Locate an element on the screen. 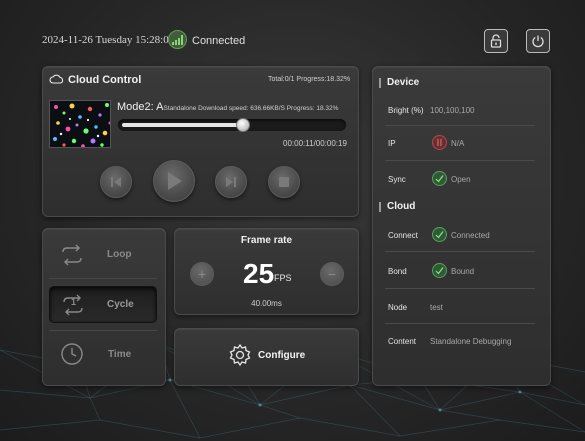 This screenshot has width=585, height=441. loop-icon is located at coordinates (72, 255).